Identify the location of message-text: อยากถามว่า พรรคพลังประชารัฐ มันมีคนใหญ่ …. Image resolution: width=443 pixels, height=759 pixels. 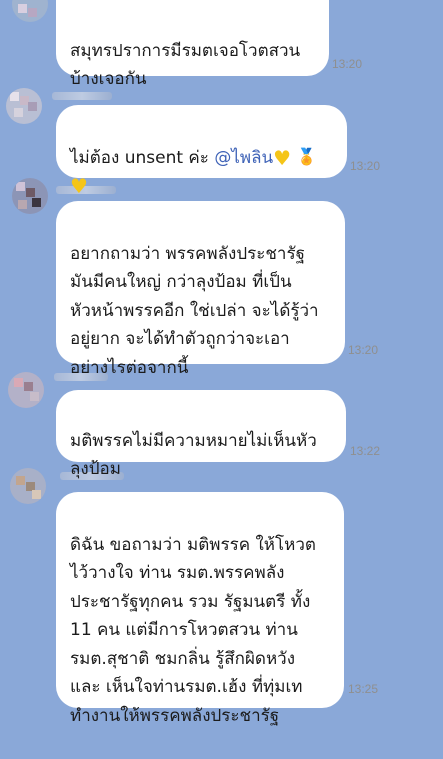
(194, 310).